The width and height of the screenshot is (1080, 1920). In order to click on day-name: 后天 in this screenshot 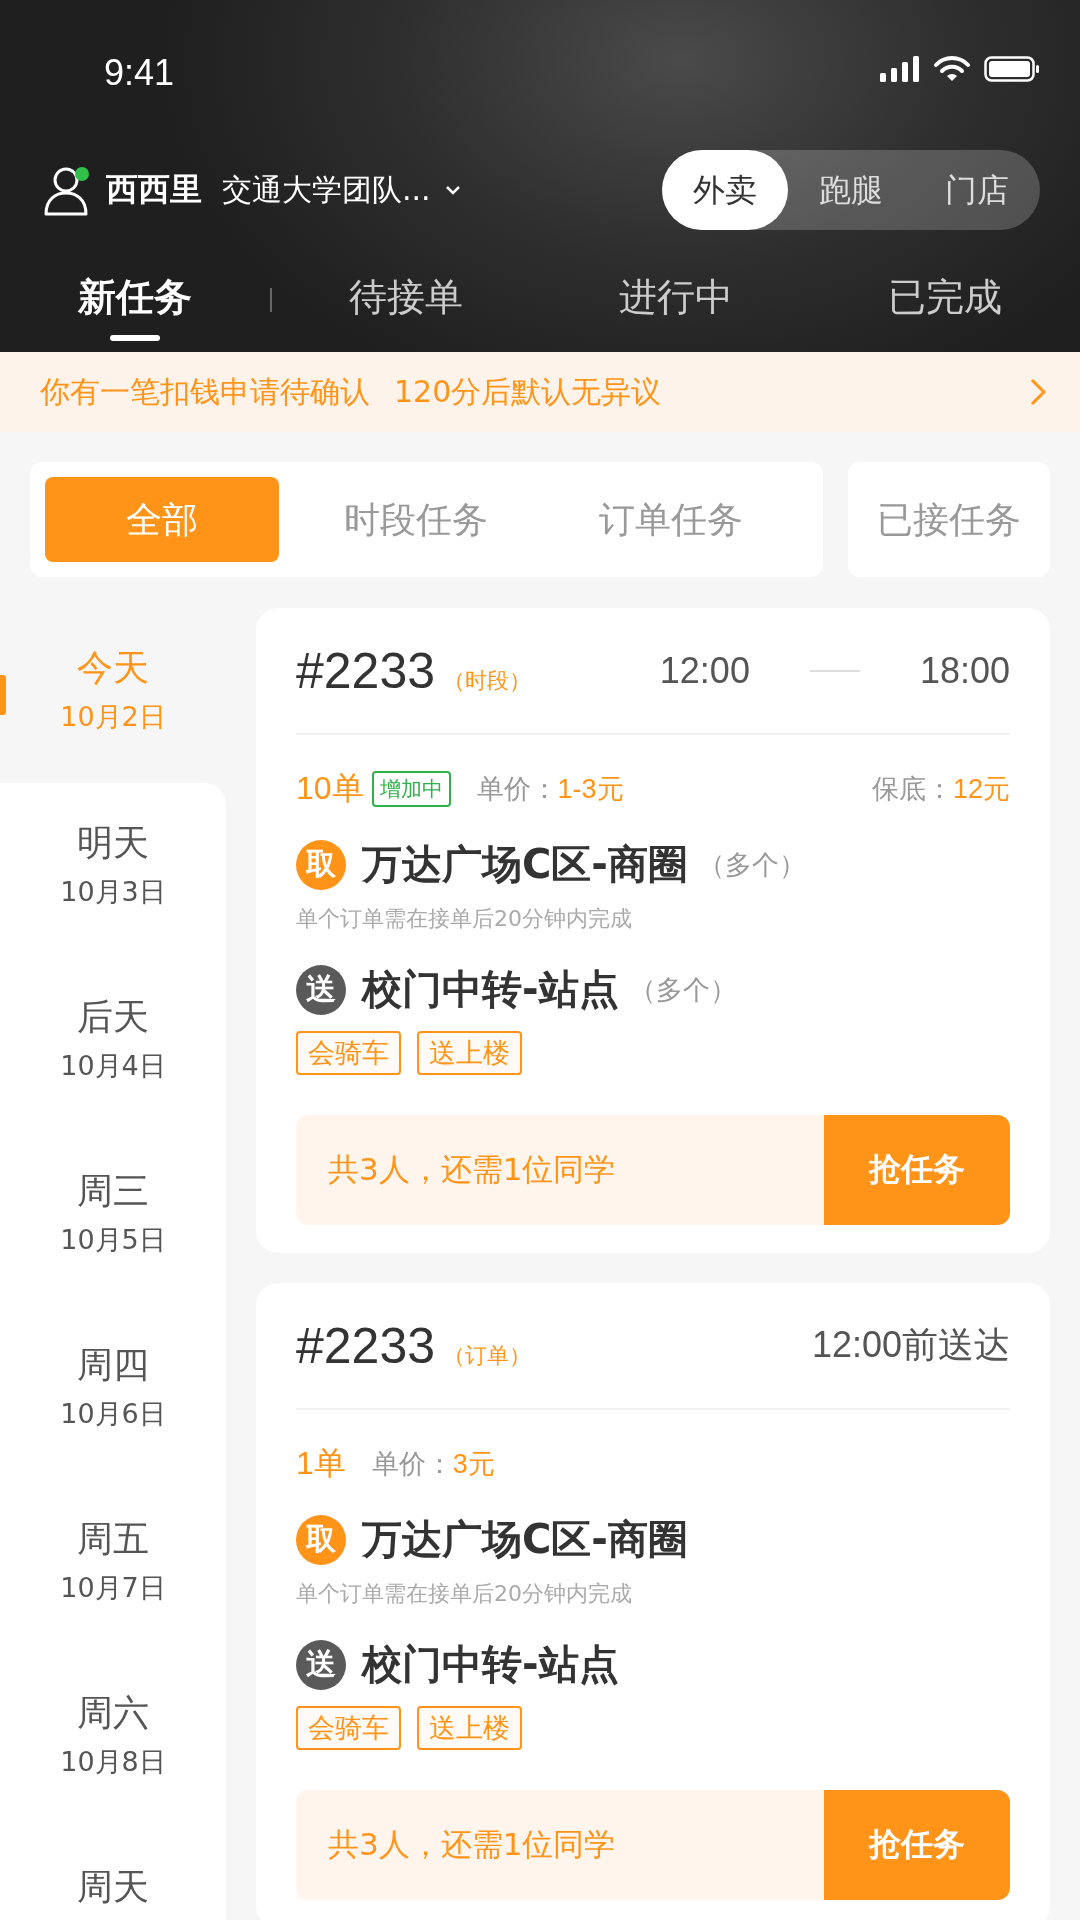, I will do `click(113, 1017)`.